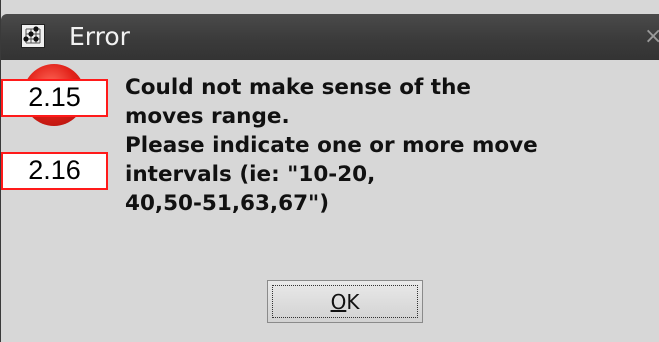  I want to click on go-board-icon, so click(33, 36).